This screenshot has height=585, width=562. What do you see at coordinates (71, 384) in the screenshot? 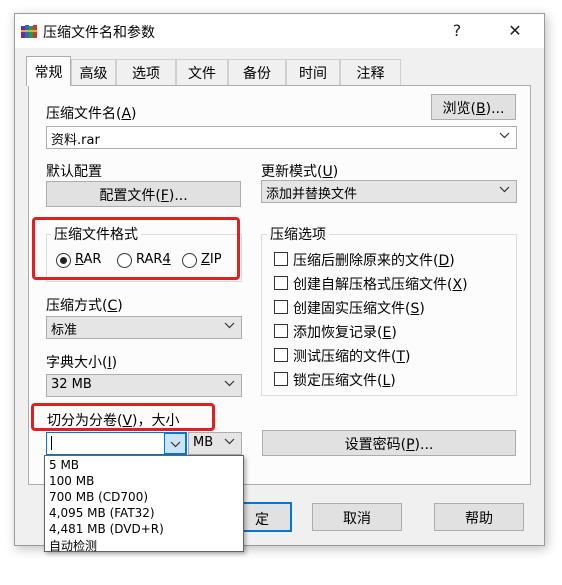
I see `dictionary-size-value: 32 MB` at bounding box center [71, 384].